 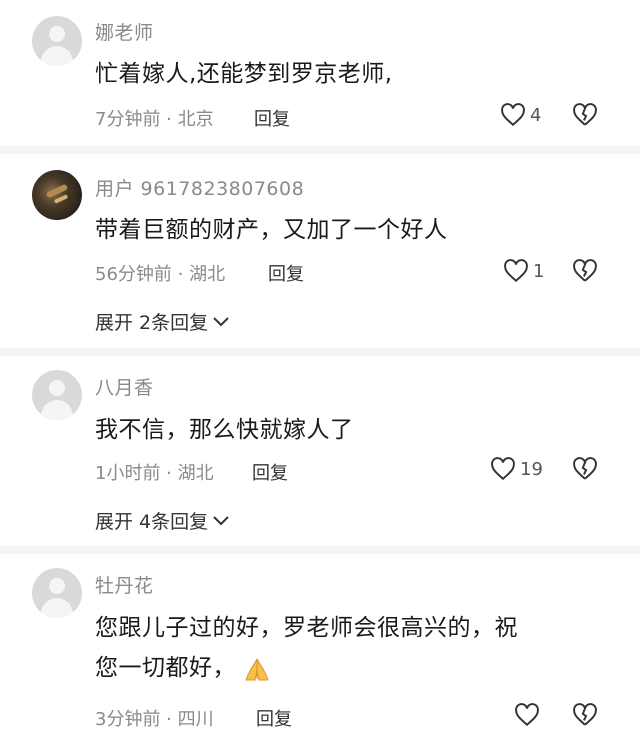 I want to click on like-button: 4, so click(x=520, y=115).